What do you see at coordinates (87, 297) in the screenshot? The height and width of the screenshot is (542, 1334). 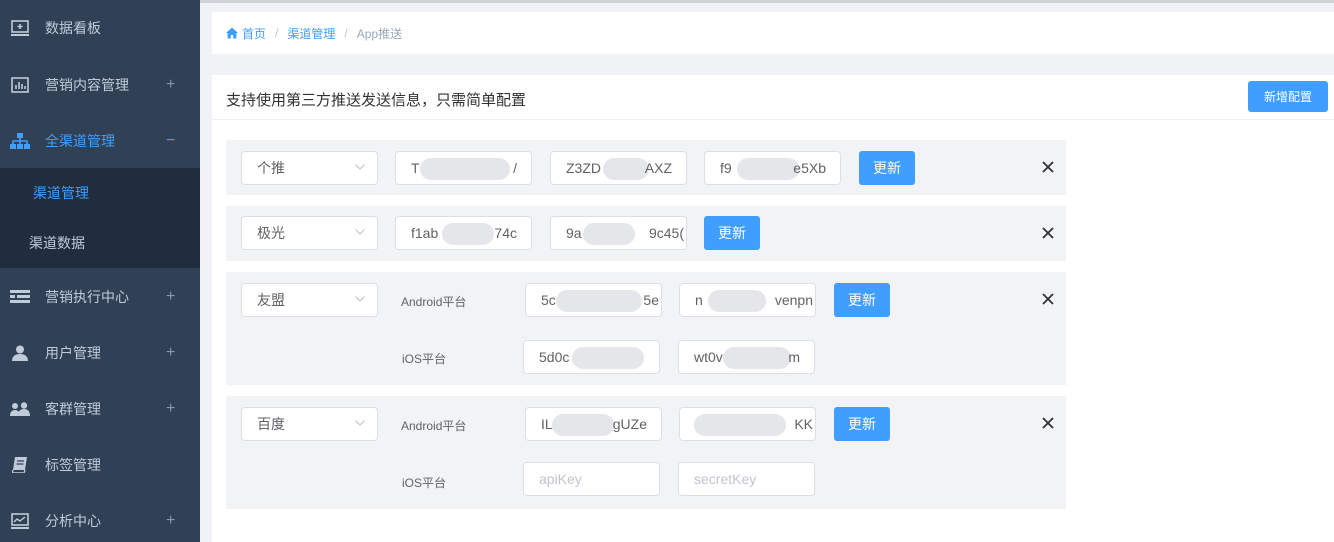 I see `menu-label: 营销执行中心` at bounding box center [87, 297].